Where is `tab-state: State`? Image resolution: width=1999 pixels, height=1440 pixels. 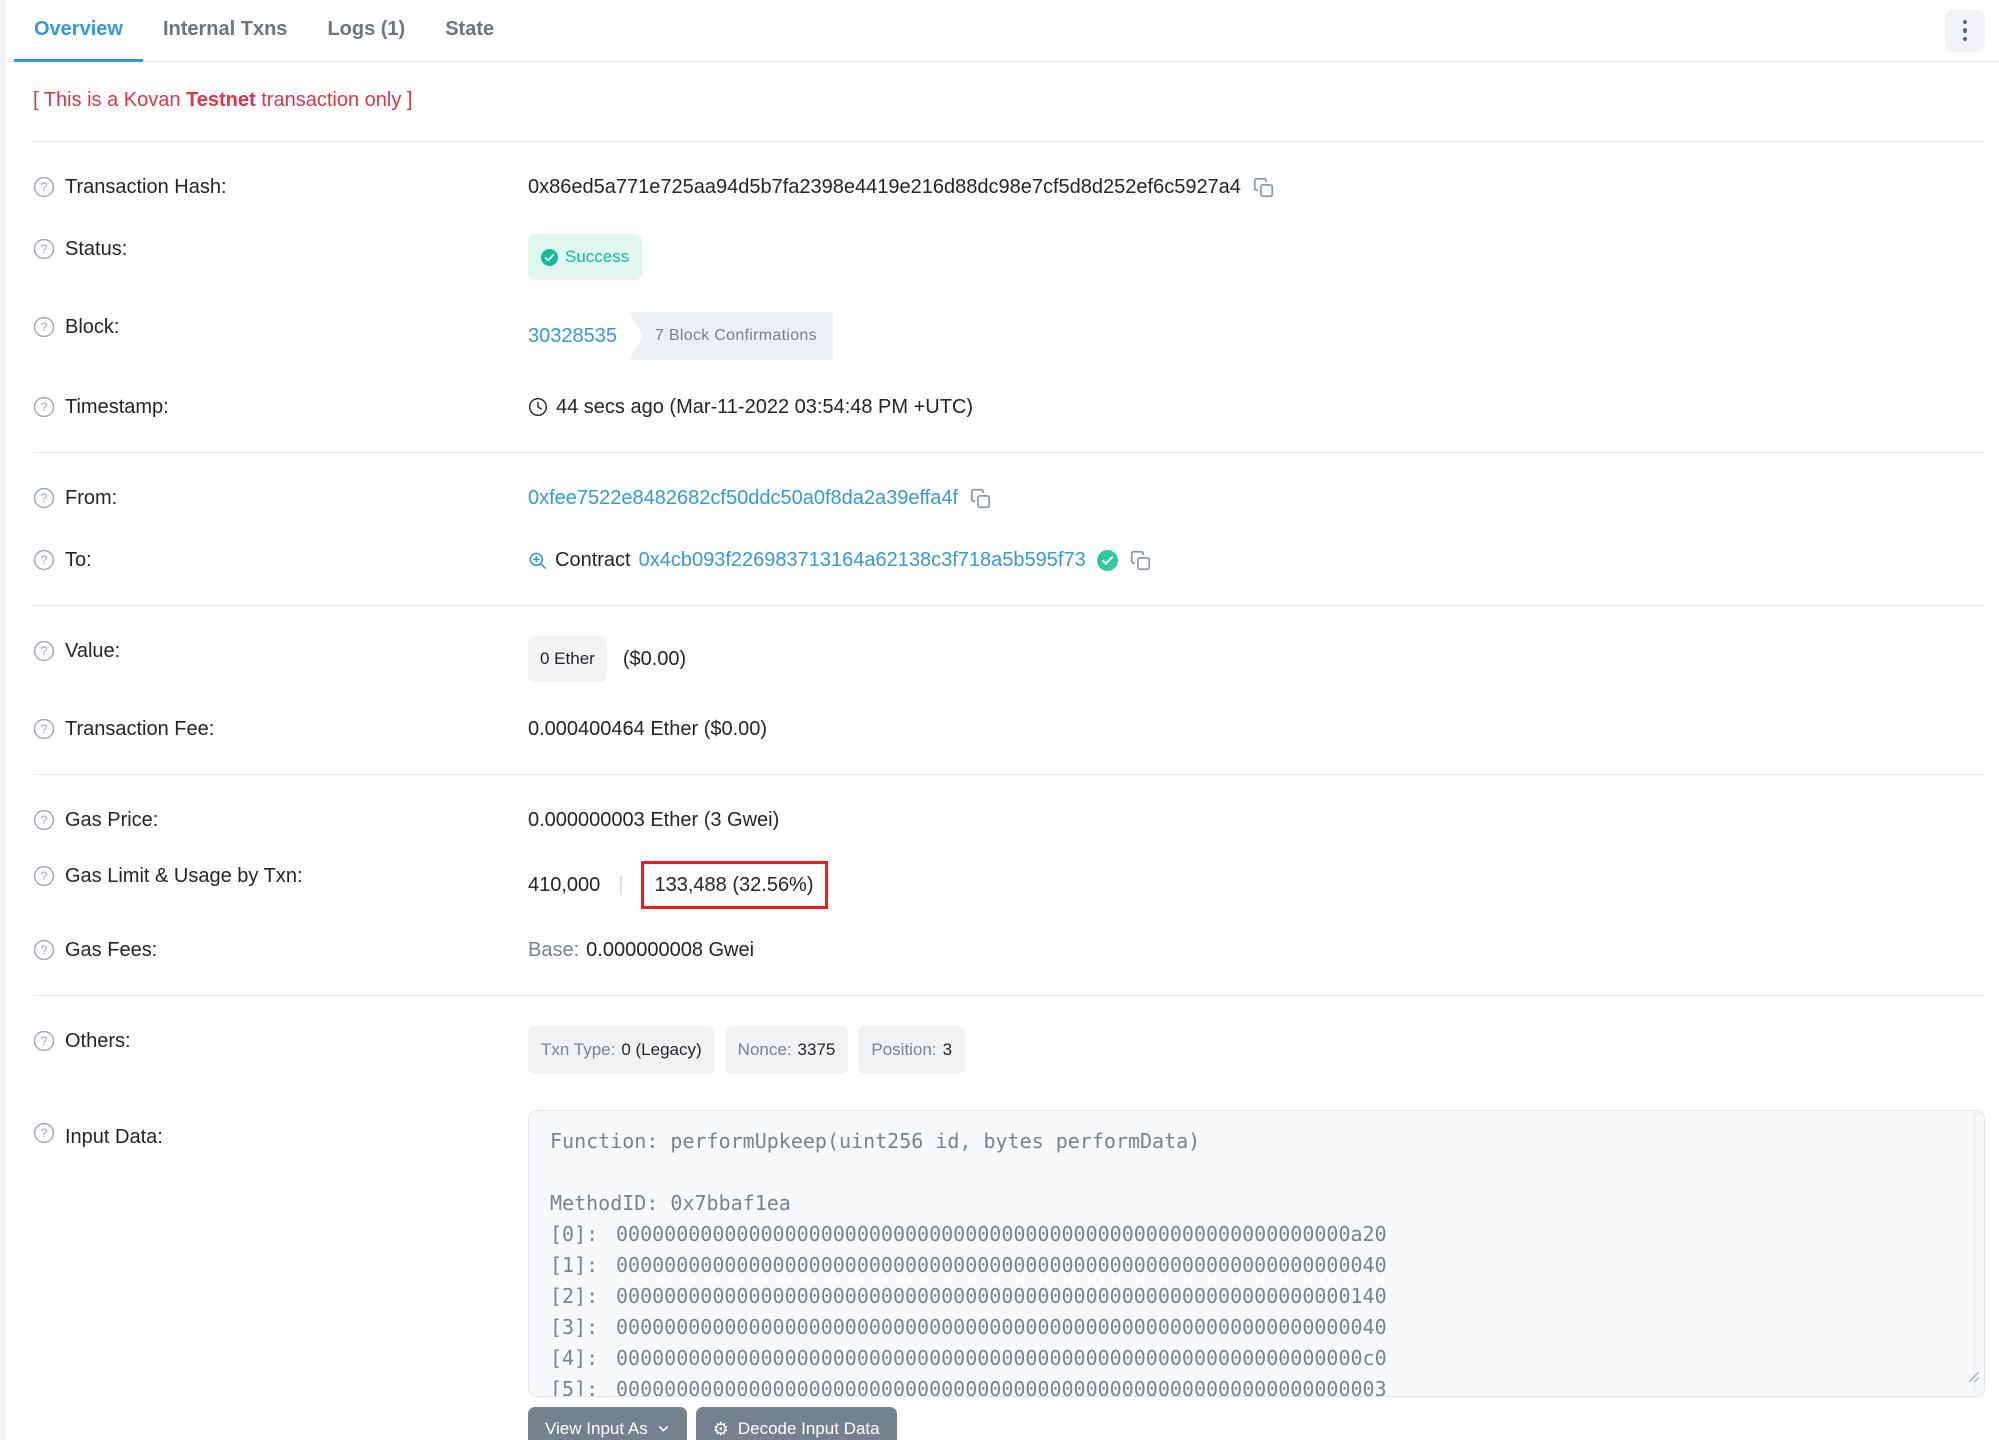
tab-state: State is located at coordinates (469, 31).